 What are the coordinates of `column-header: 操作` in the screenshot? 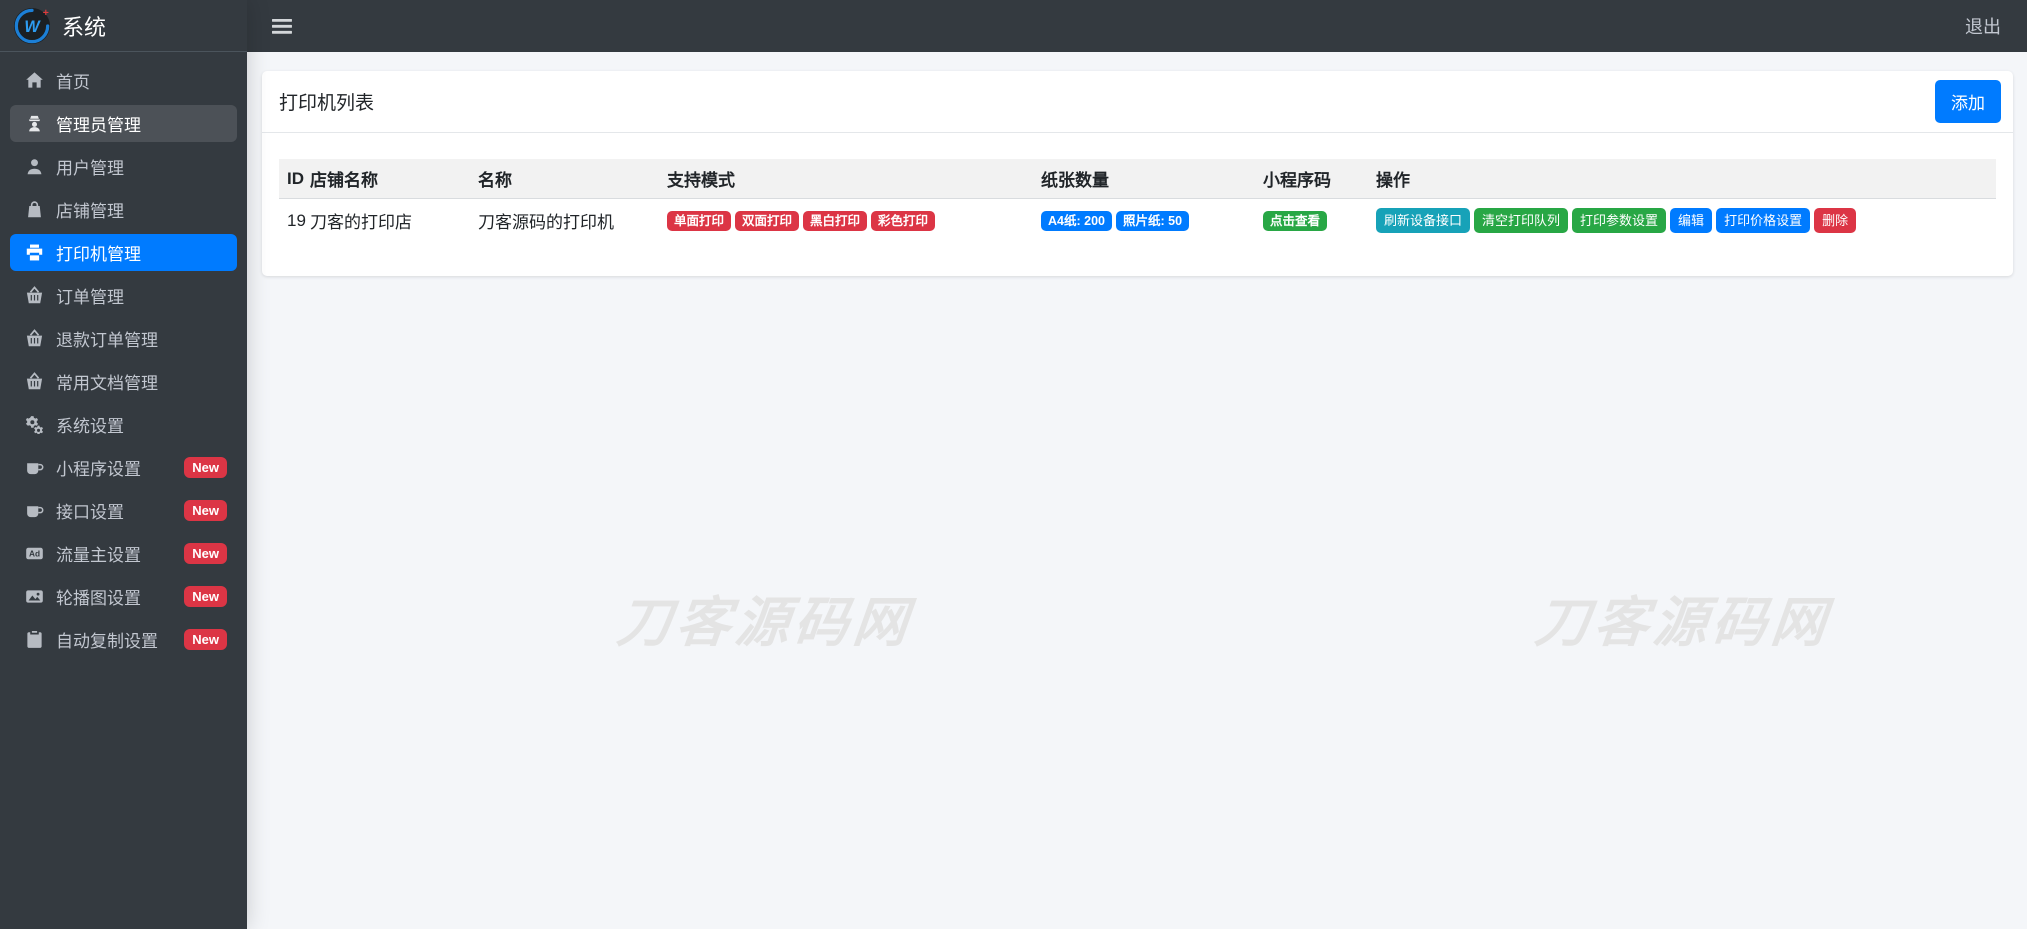 It's located at (1682, 179).